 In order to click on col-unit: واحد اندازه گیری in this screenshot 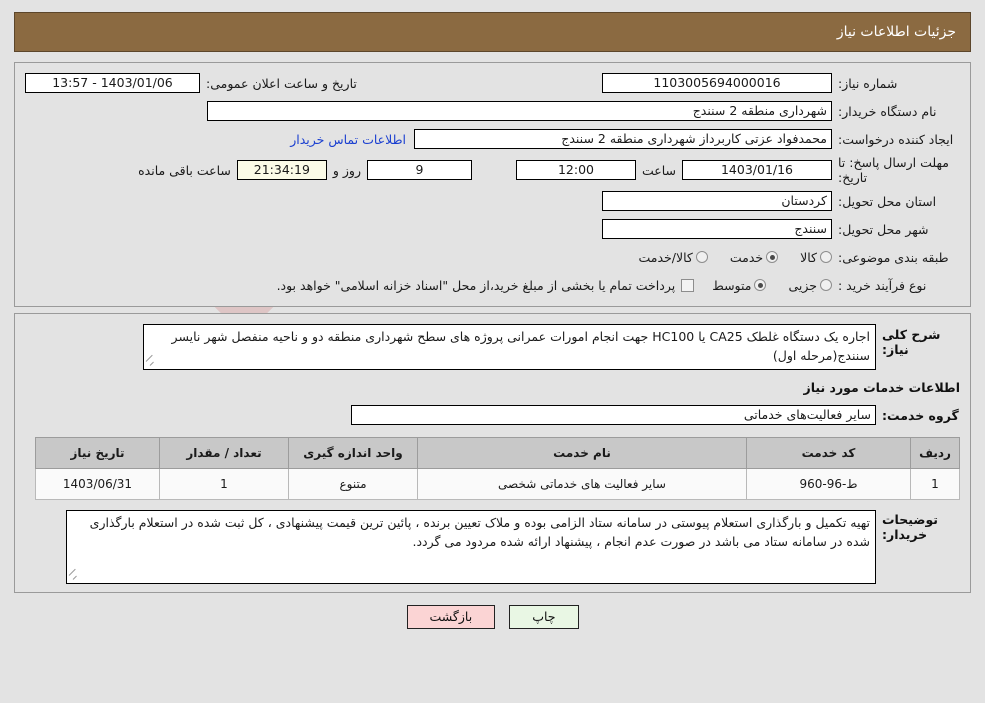, I will do `click(353, 453)`.